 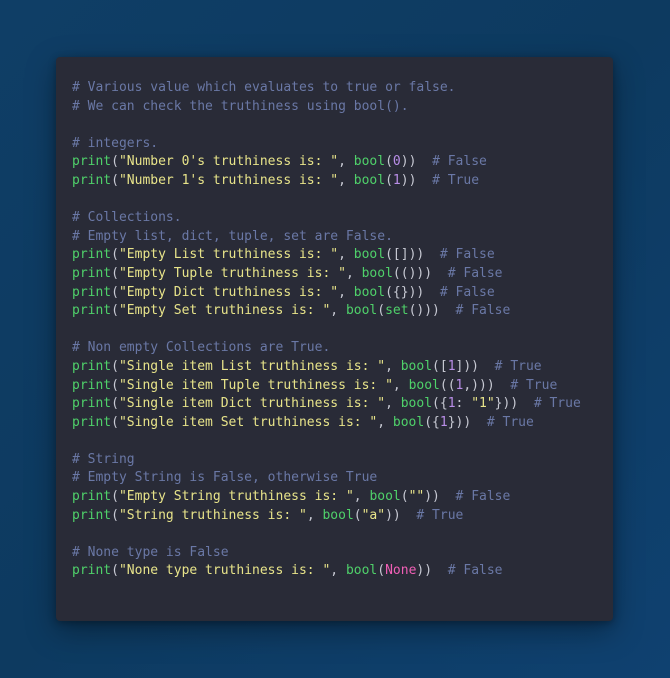 I want to click on punctuation-token: ({})), so click(x=405, y=292).